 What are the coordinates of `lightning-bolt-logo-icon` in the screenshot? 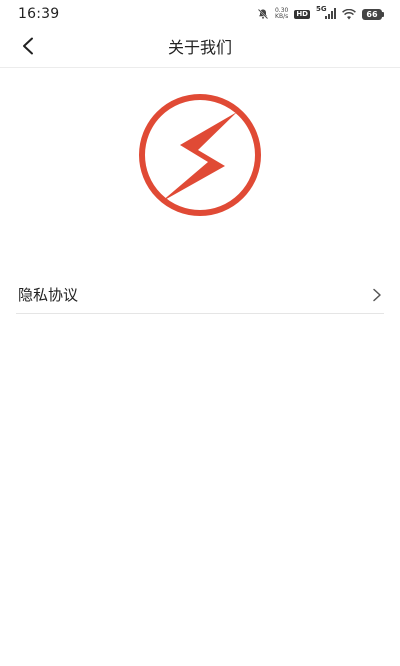 It's located at (200, 155).